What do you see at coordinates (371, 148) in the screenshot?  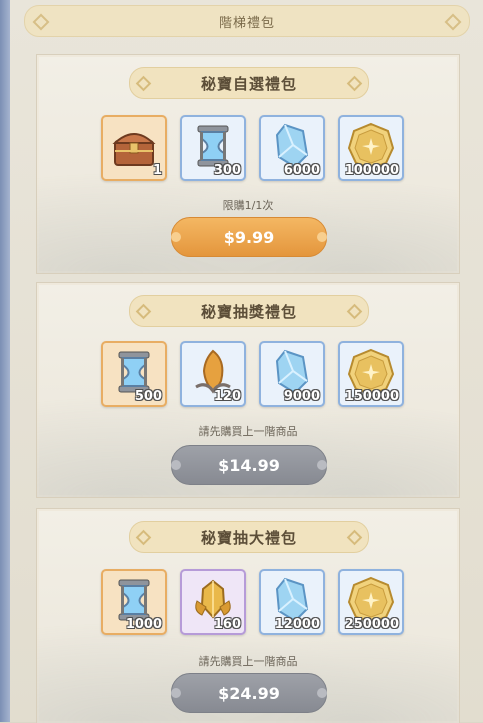 I see `reward-item: 100000` at bounding box center [371, 148].